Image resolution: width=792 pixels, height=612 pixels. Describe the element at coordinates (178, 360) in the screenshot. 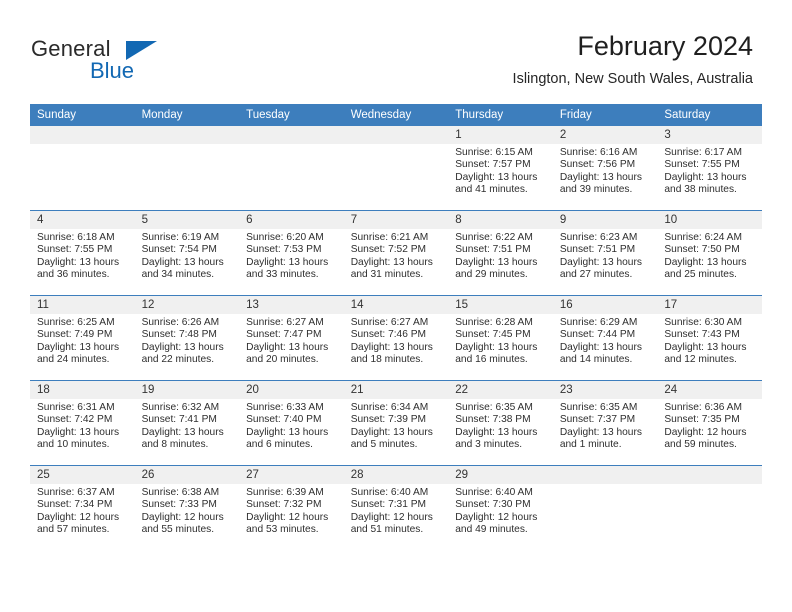

I see `daylight-text-line2: and 22 minutes.` at that location.